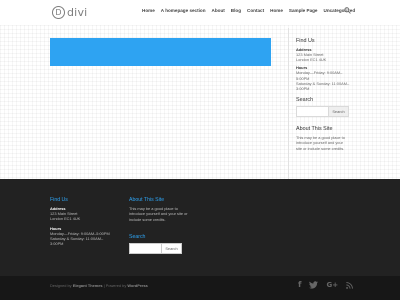 The width and height of the screenshot is (400, 300). Describe the element at coordinates (88, 285) in the screenshot. I see `credits-elegant-themes-link: Elegant Themes` at that location.